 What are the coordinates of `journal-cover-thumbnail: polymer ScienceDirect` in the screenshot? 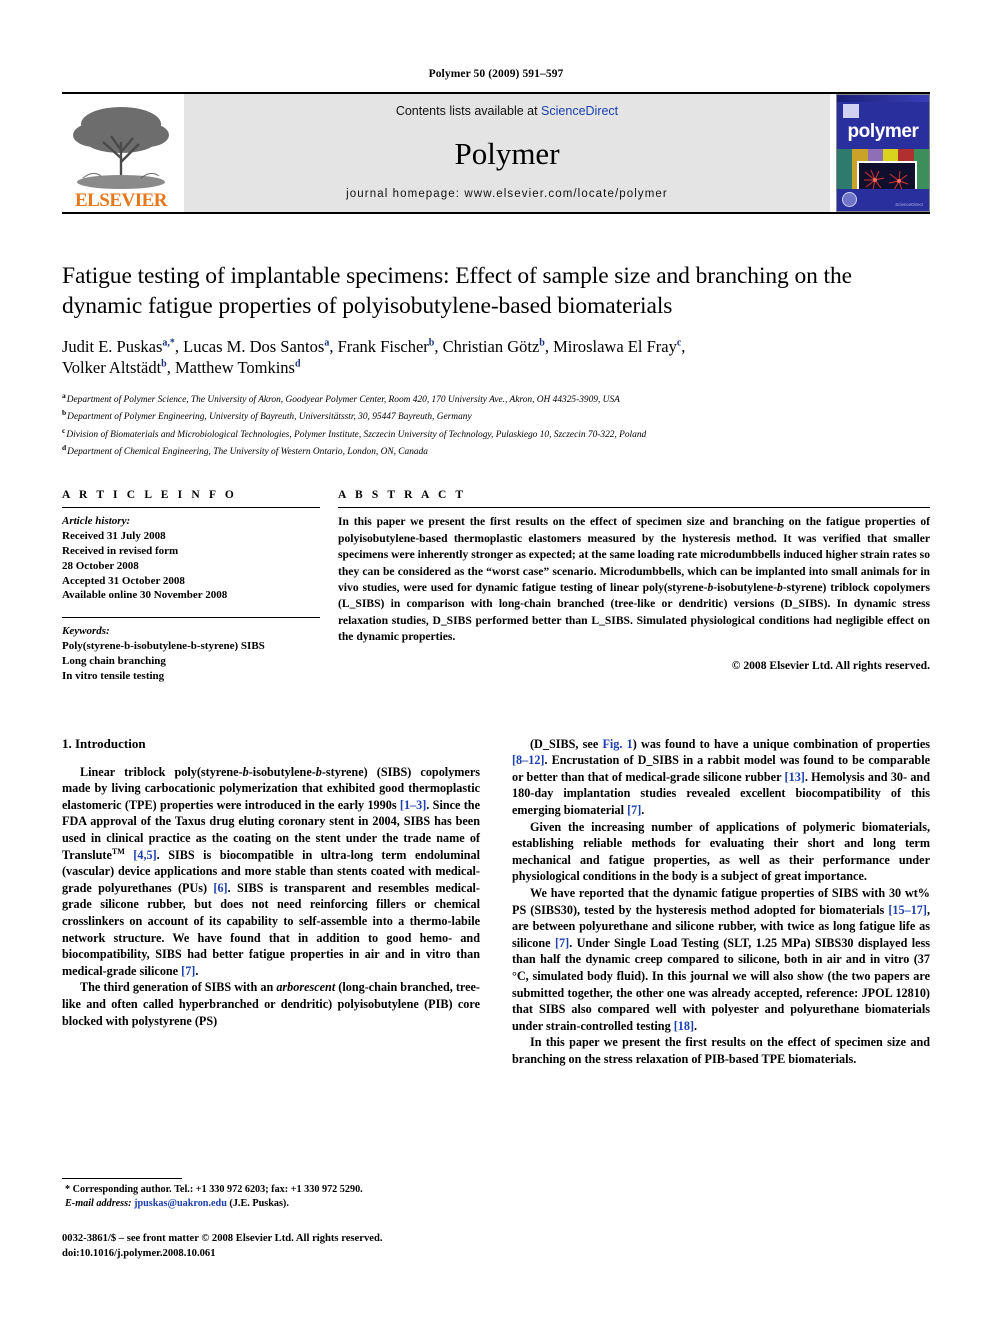 It's located at (883, 153).